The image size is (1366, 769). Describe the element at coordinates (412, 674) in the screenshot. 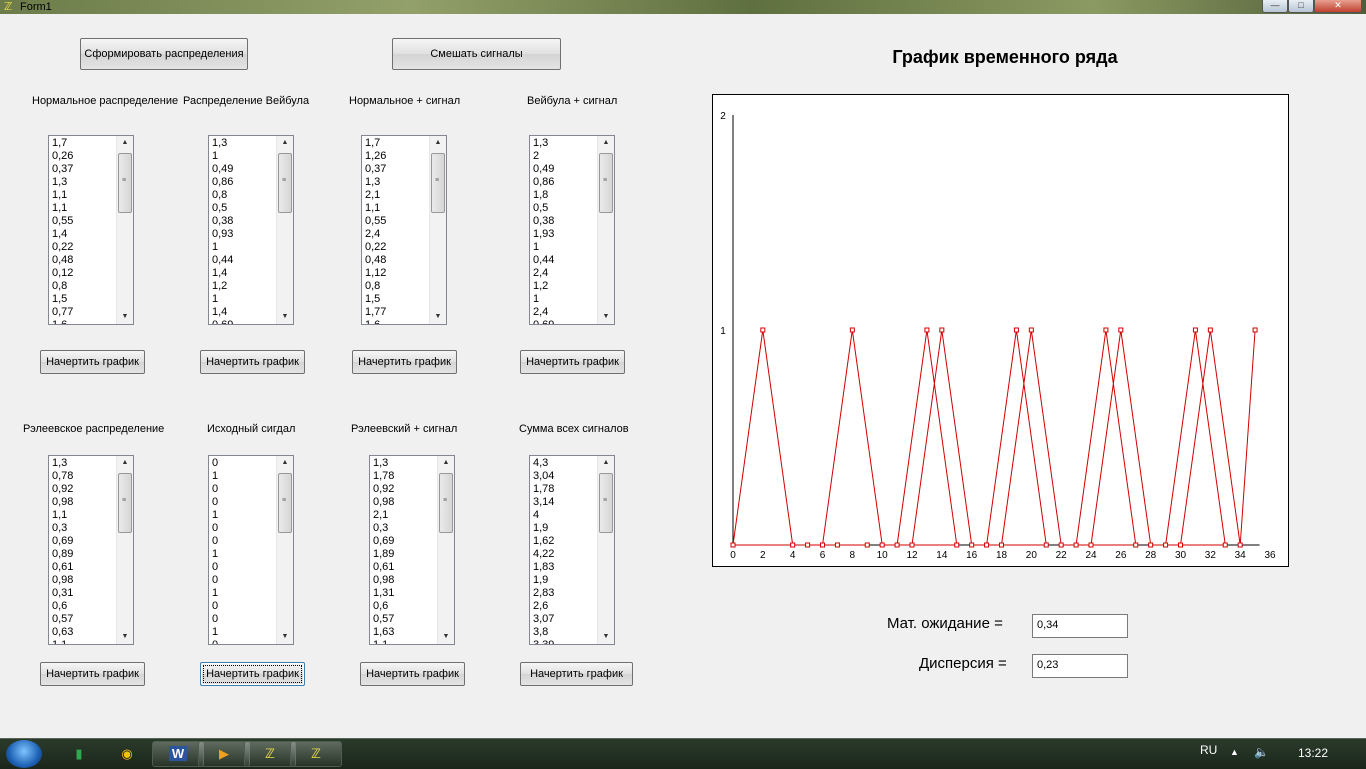

I see `plot-rayleigh-signal-button: Начертить график` at that location.